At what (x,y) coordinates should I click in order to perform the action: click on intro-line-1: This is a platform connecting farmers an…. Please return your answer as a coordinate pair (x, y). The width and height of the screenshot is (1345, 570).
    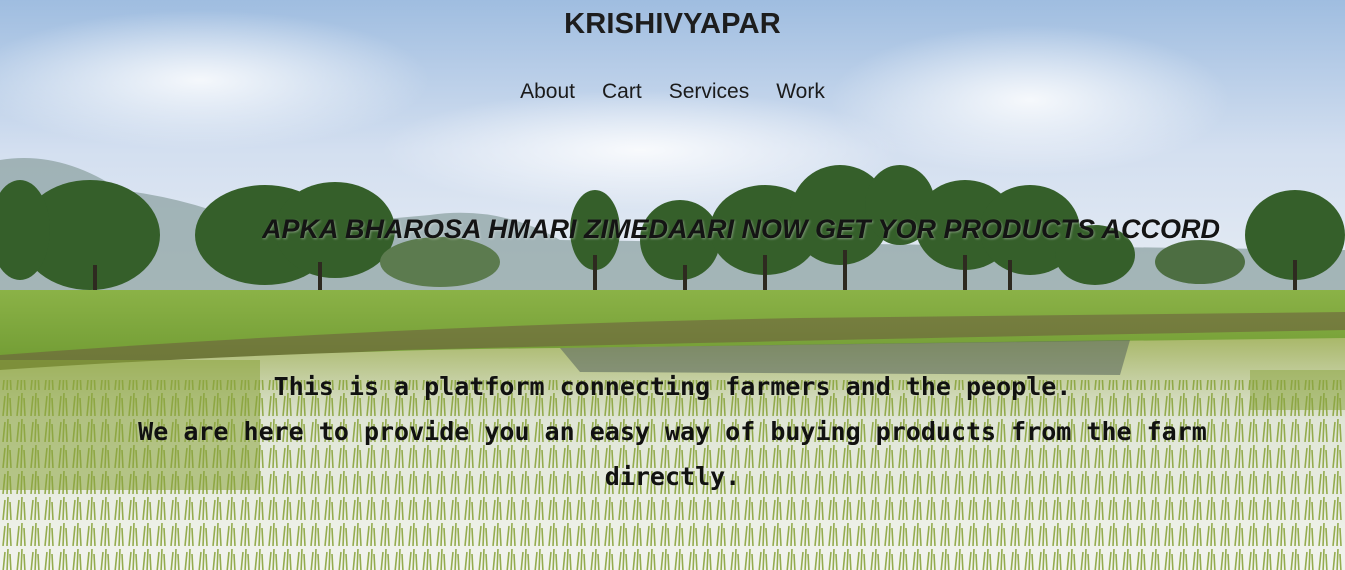
    Looking at the image, I should click on (672, 386).